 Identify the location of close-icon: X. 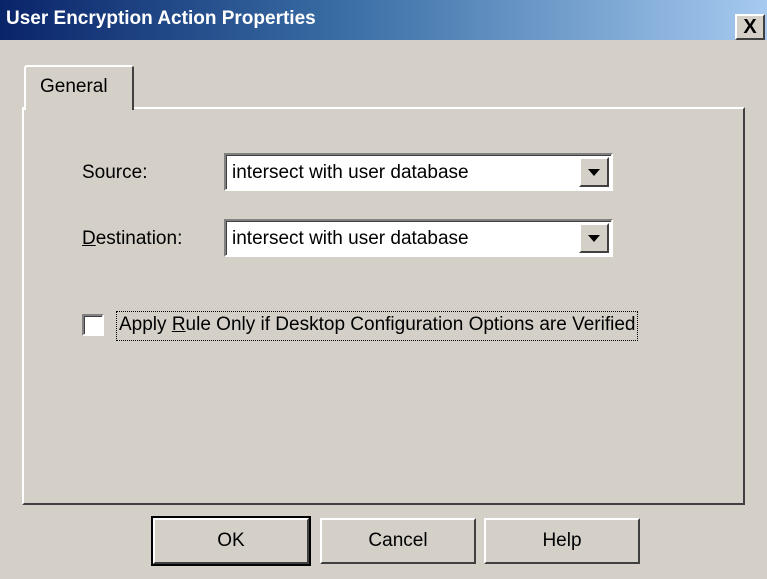
(750, 27).